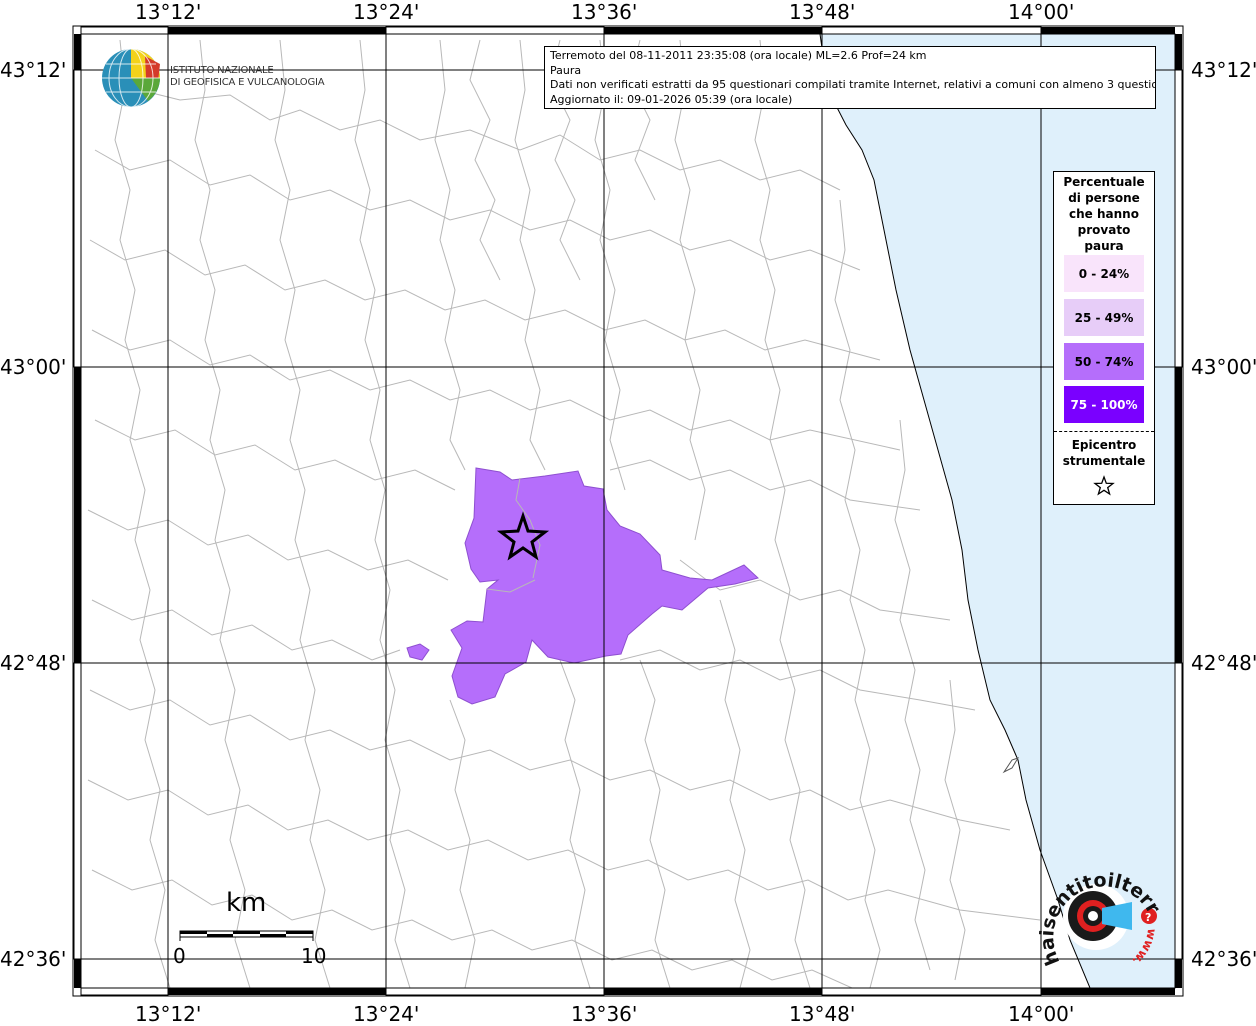 Image resolution: width=1256 pixels, height=1026 pixels. I want to click on haisentito-logo-text: haisentitoilterremoto.it www., so click(1097, 909).